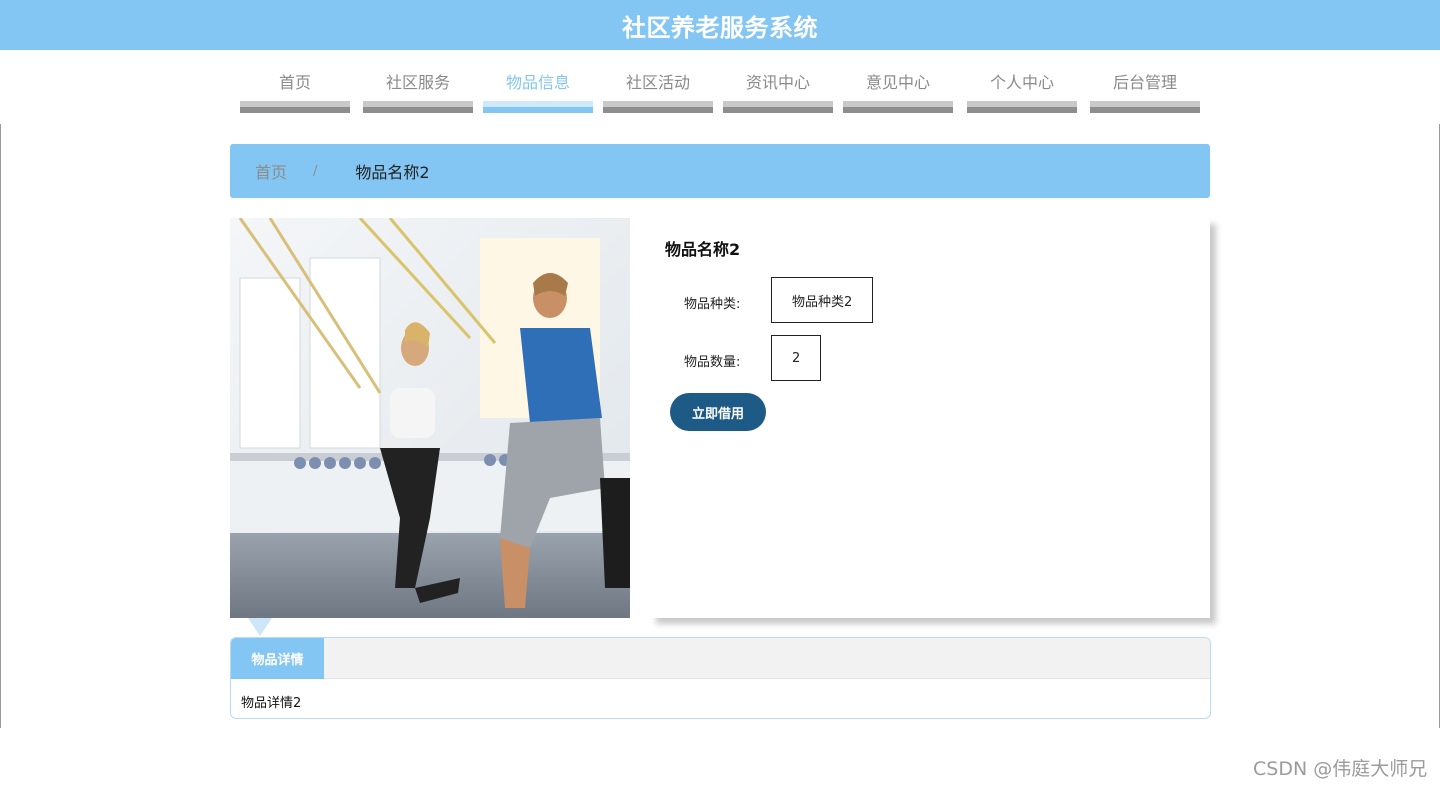 Image resolution: width=1440 pixels, height=785 pixels. Describe the element at coordinates (277, 658) in the screenshot. I see `tab-item-details: 物品详情` at that location.